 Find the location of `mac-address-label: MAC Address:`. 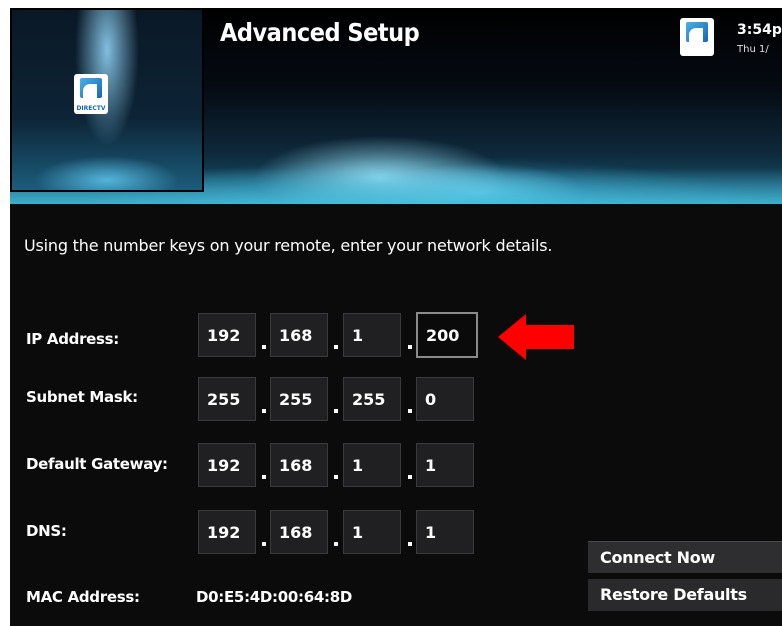

mac-address-label: MAC Address: is located at coordinates (83, 597).